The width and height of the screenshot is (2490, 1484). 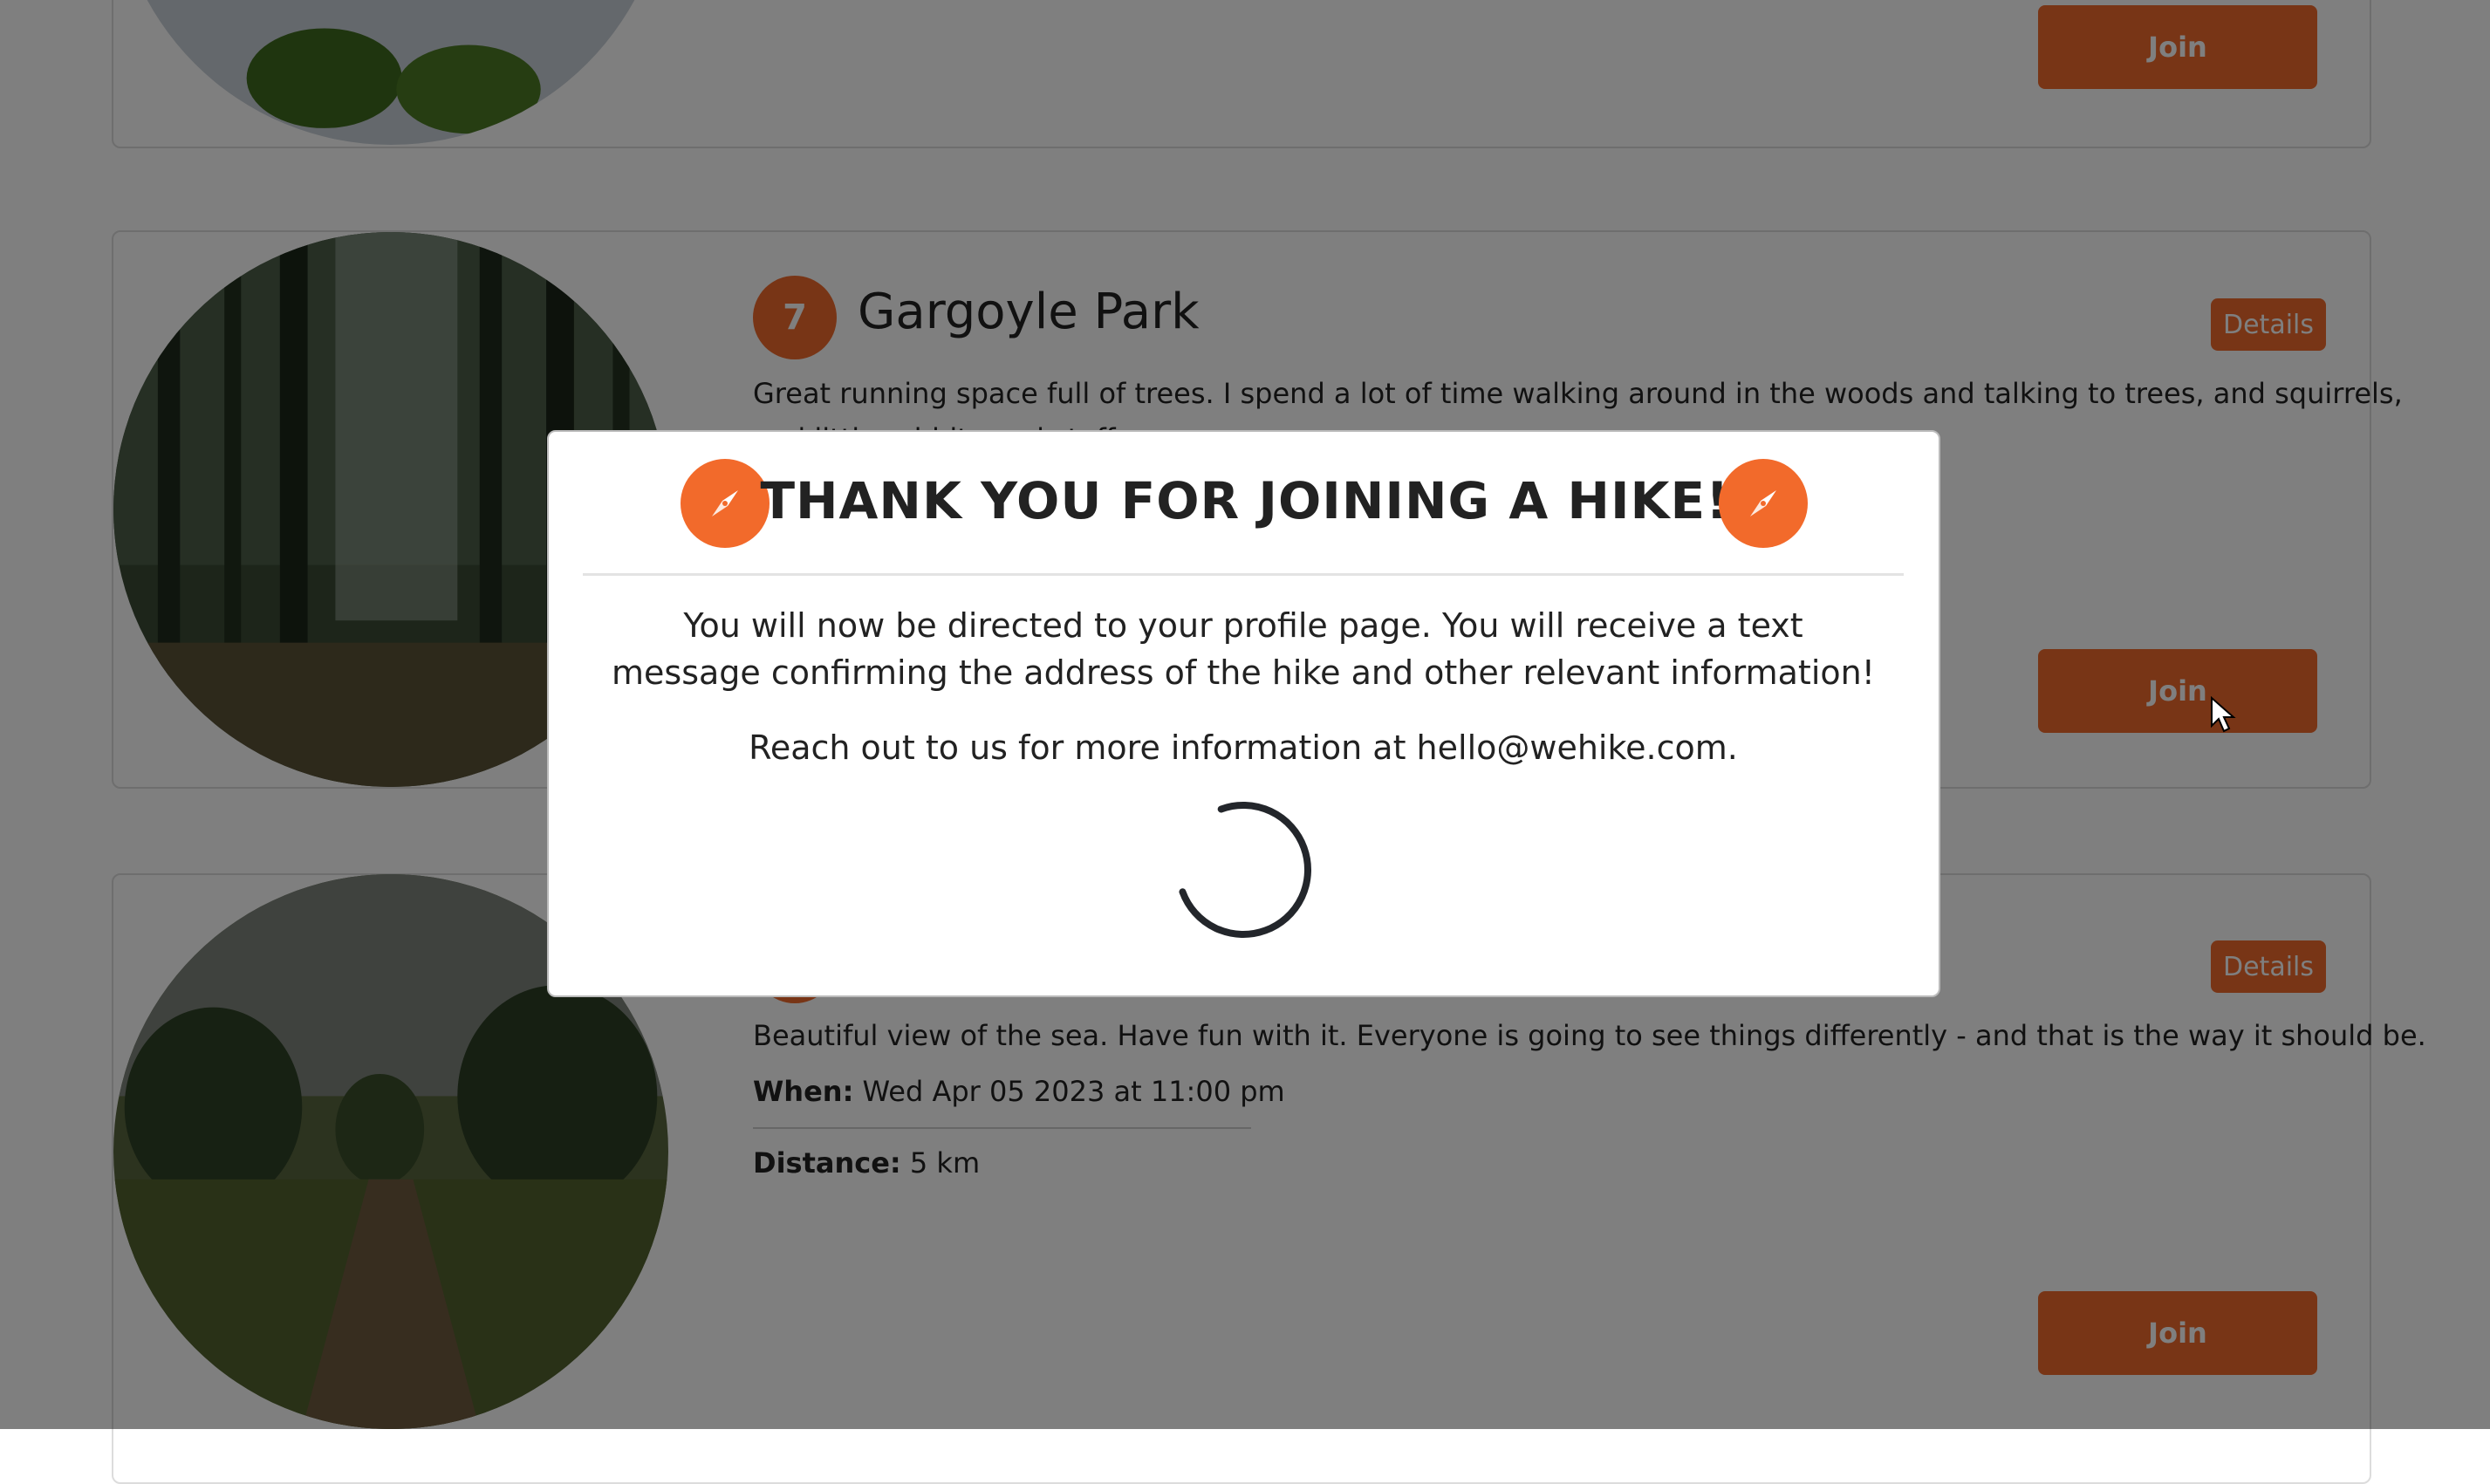 I want to click on loading-spinner, so click(x=1245, y=870).